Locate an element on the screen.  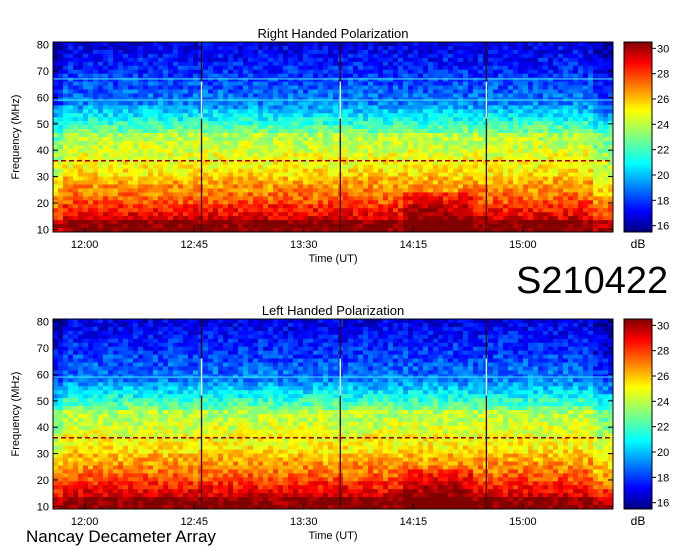
panel-title: Right Handed Polarization is located at coordinates (332, 33).